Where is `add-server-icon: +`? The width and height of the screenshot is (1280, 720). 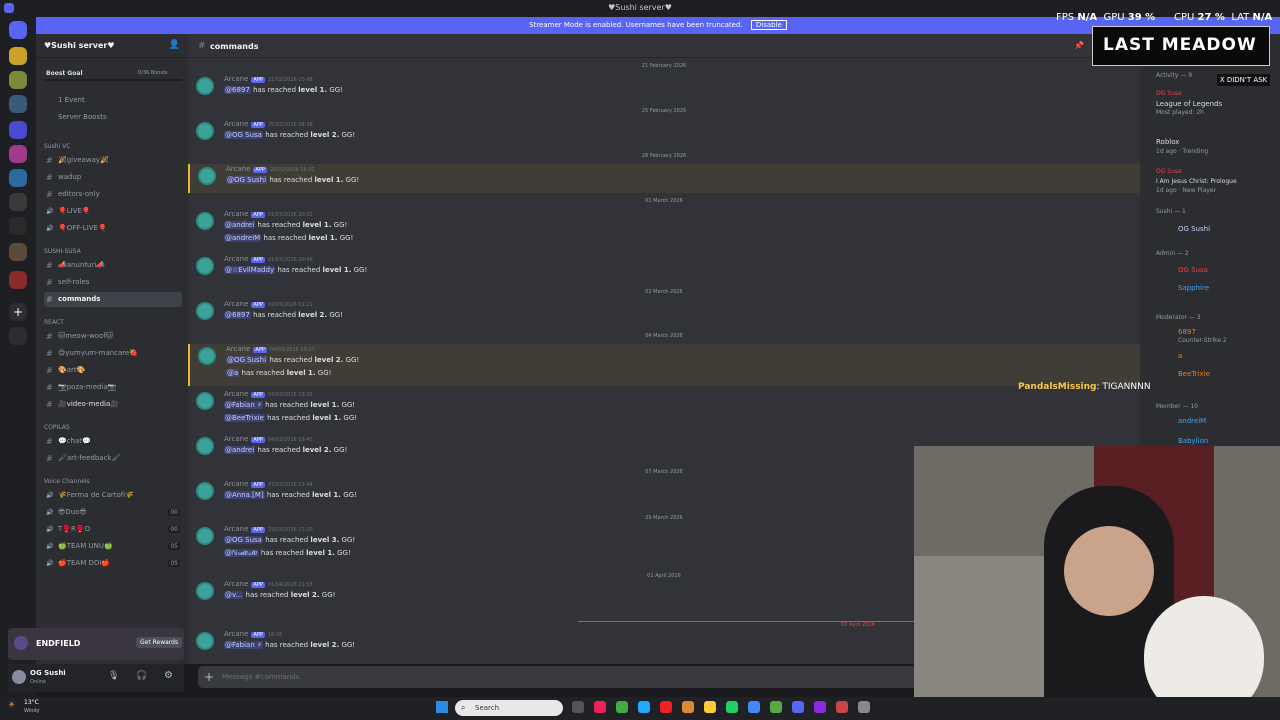 add-server-icon: + is located at coordinates (18, 312).